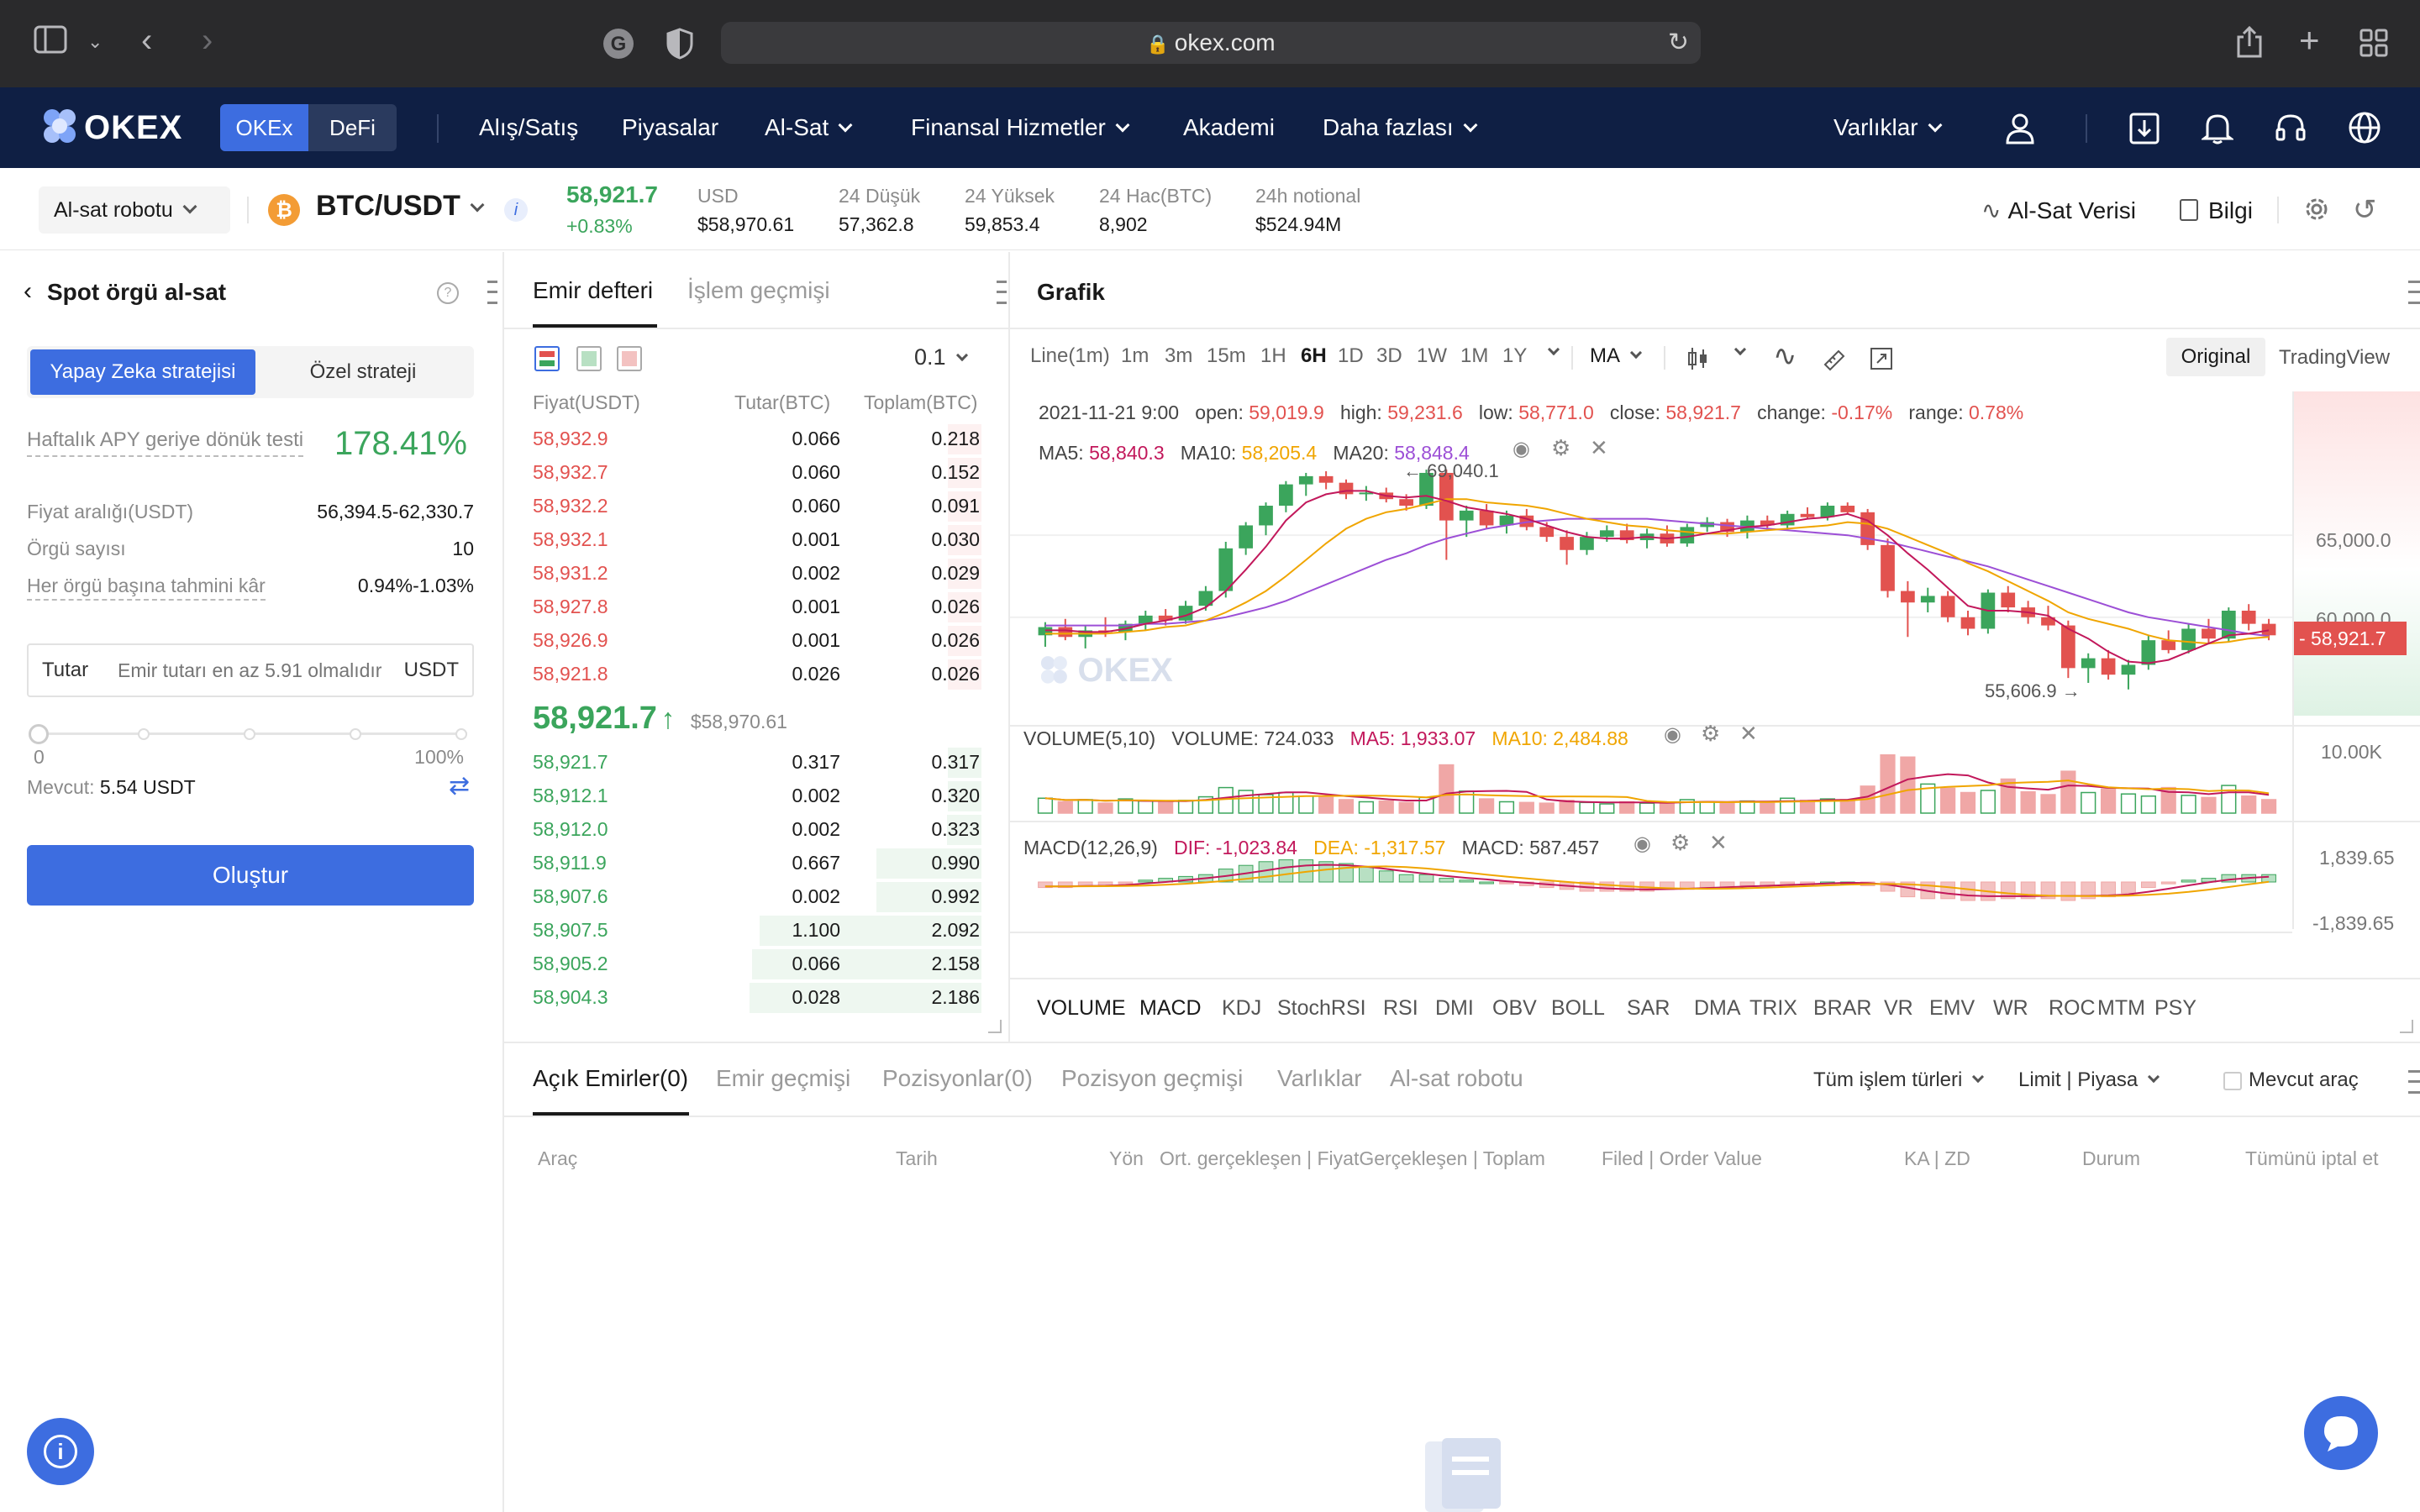  What do you see at coordinates (2121, 1008) in the screenshot?
I see `indicator-mtm: MTM` at bounding box center [2121, 1008].